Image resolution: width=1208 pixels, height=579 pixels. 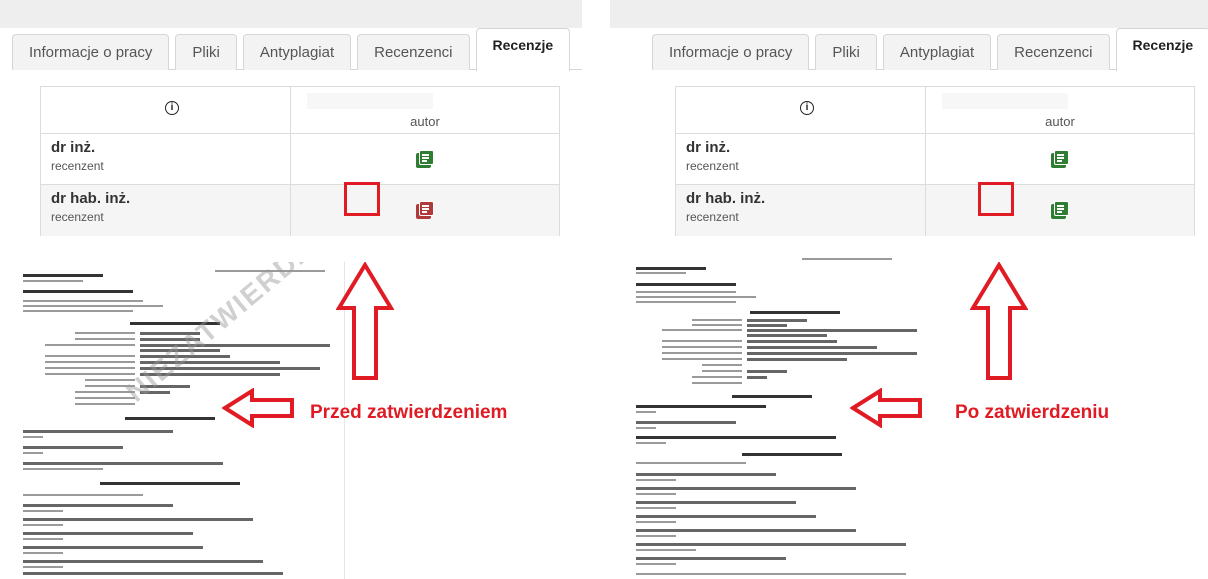 What do you see at coordinates (1032, 412) in the screenshot?
I see `caption-after: Po zatwierdzeniu` at bounding box center [1032, 412].